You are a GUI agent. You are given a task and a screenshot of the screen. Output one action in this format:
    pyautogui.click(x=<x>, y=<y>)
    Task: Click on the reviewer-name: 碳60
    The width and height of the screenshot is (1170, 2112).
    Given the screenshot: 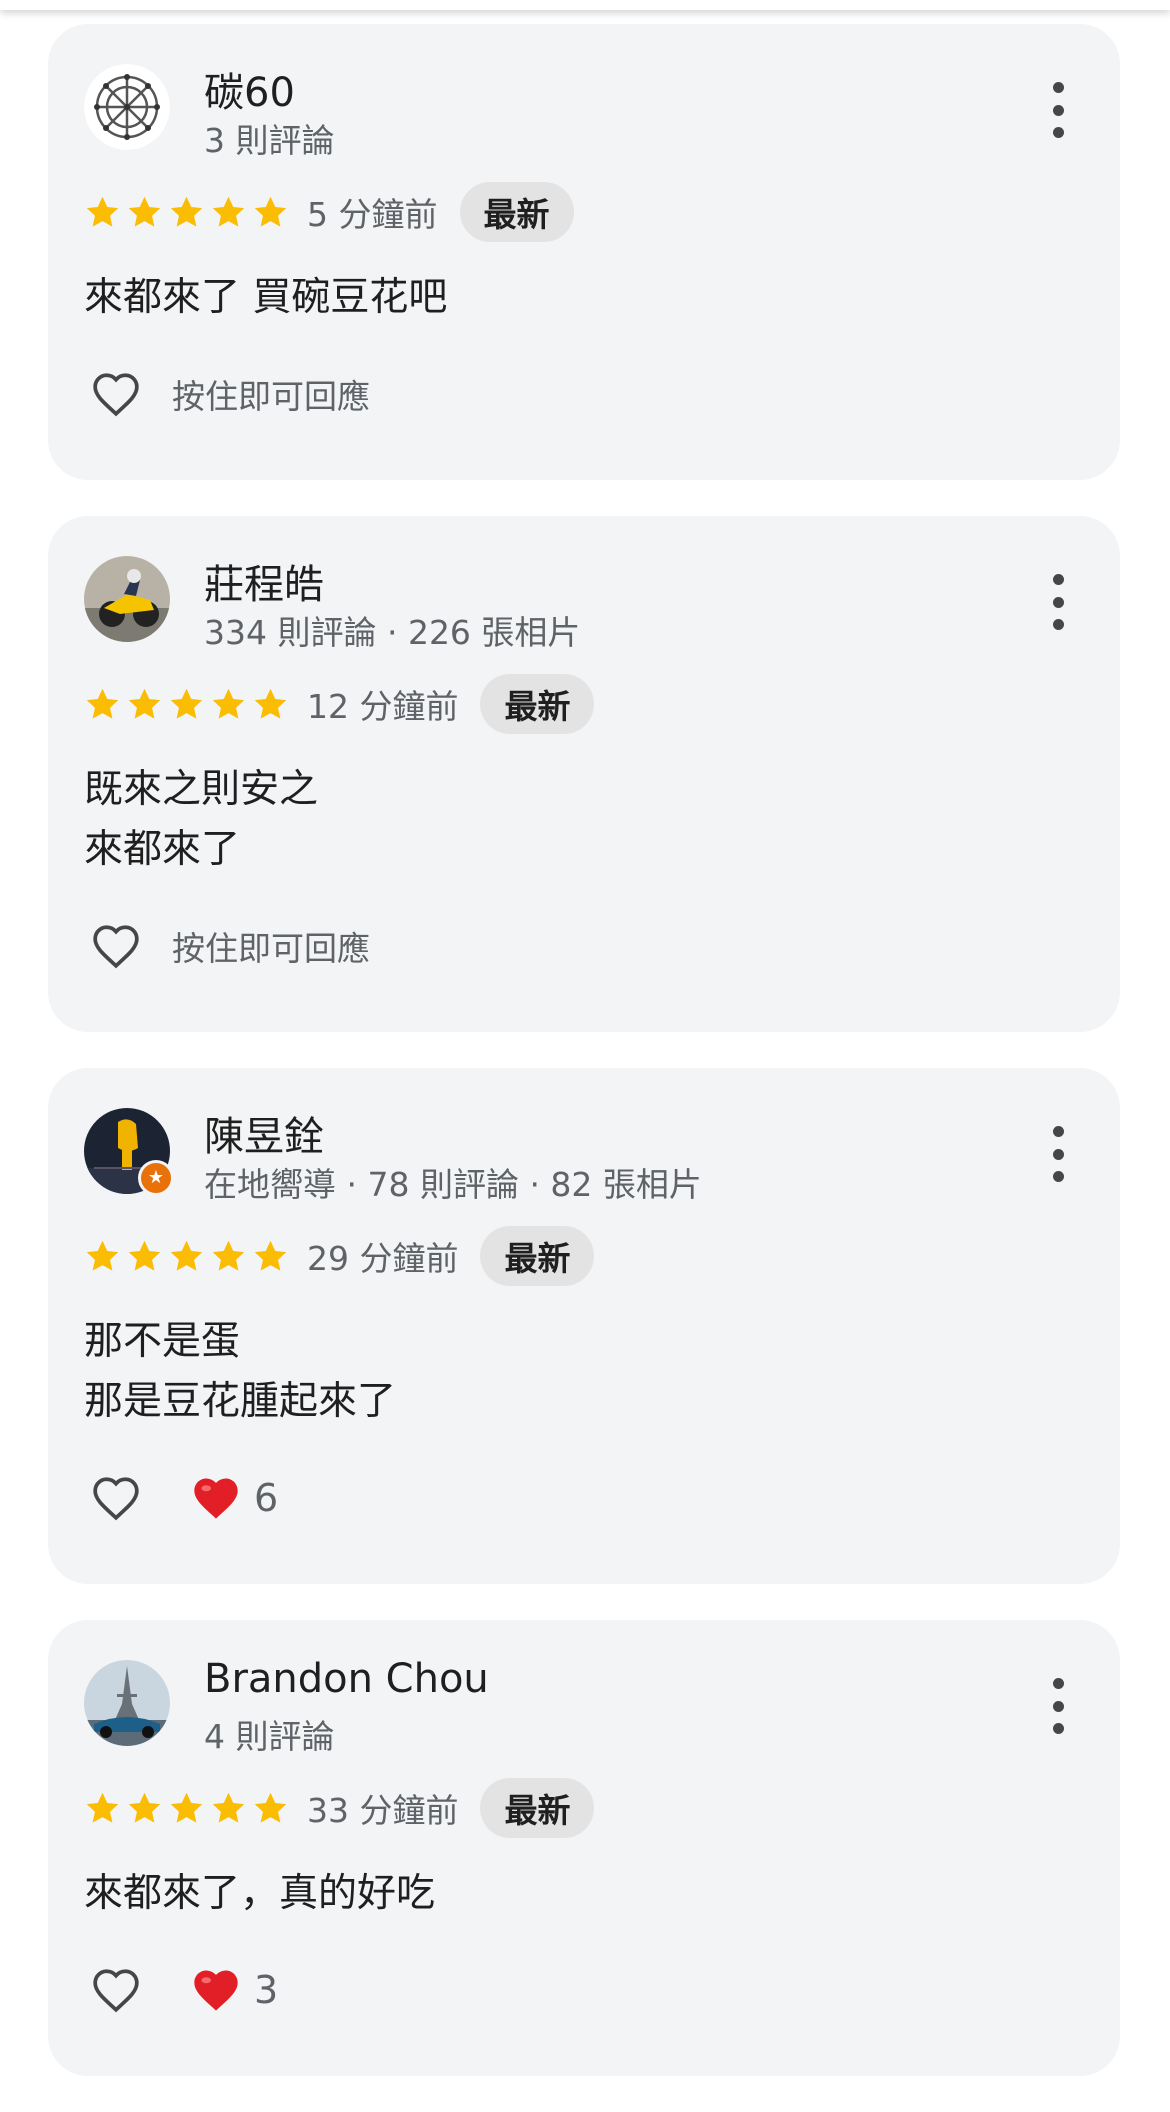 What is the action you would take?
    pyautogui.click(x=249, y=89)
    